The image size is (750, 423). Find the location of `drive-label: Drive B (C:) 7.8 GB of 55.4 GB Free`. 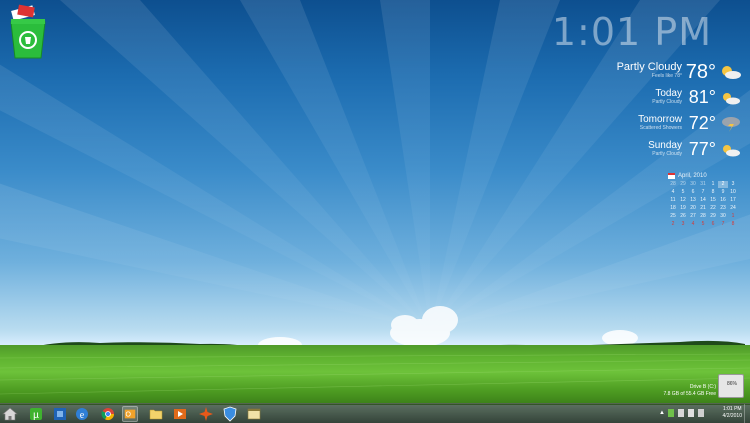

drive-label: Drive B (C:) 7.8 GB of 55.4 GB Free is located at coordinates (689, 391).